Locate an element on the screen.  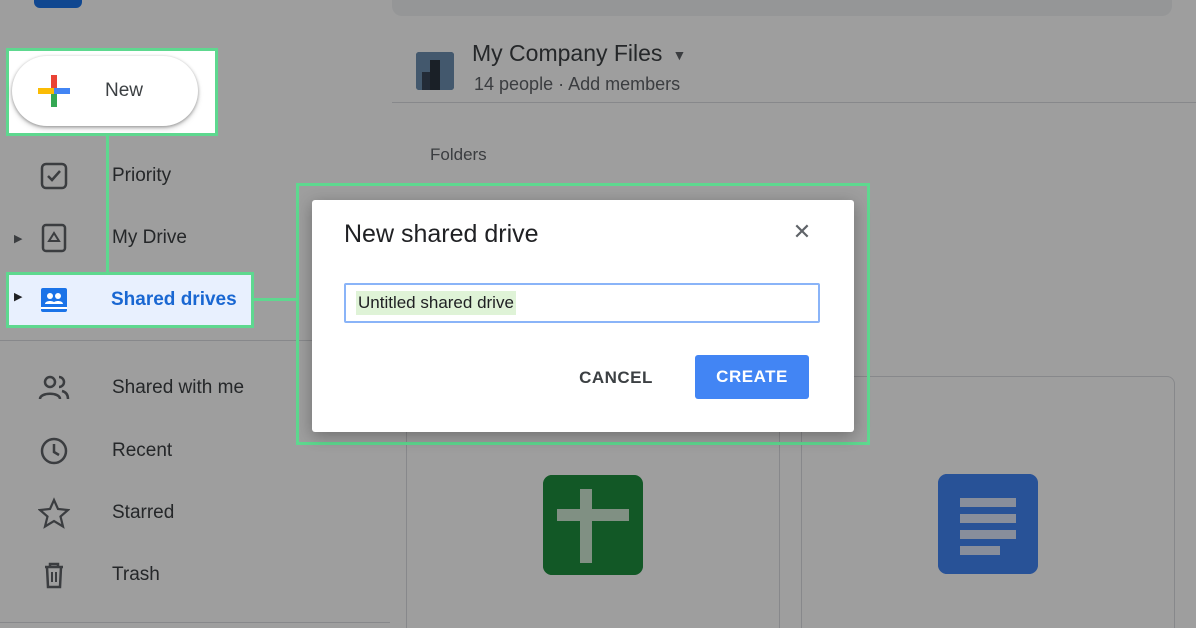
sidebar-item-shared-drives: ▶ Shared drives is located at coordinates (130, 300).